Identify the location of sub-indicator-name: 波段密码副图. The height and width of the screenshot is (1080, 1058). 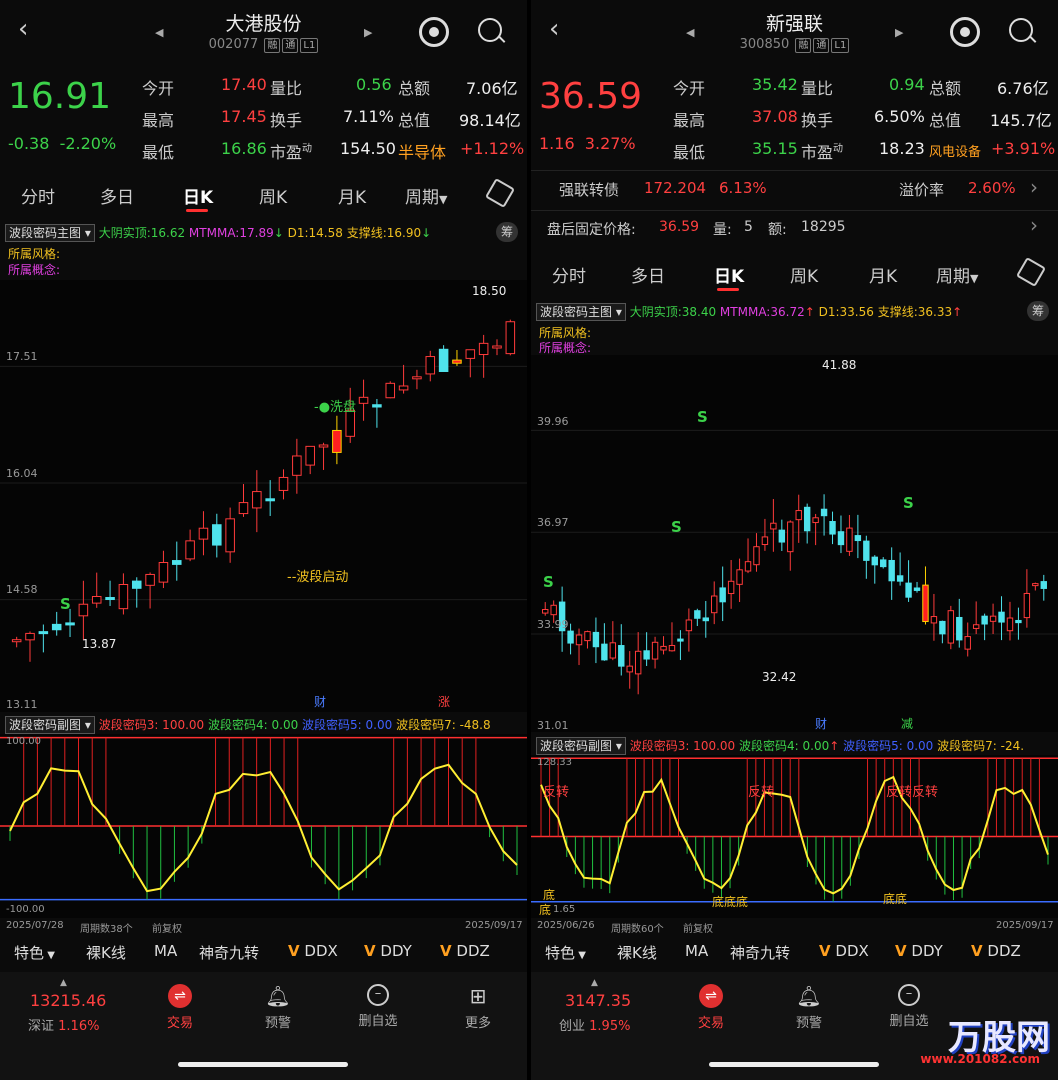
(45, 725).